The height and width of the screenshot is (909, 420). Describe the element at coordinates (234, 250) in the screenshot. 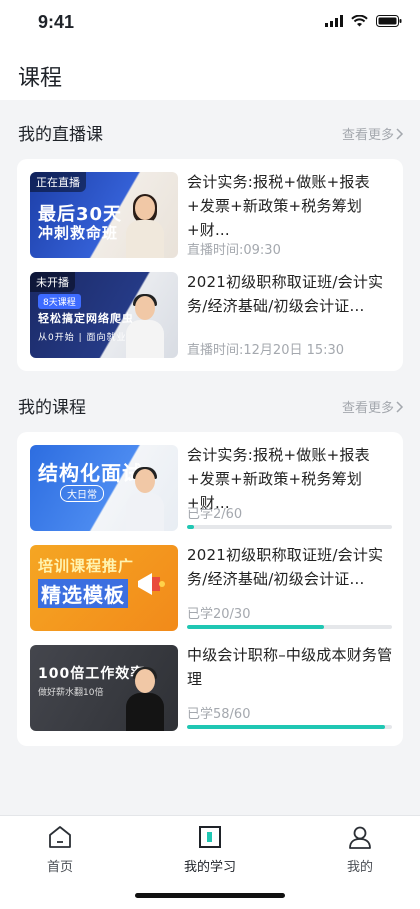

I see `live-time: 直播时间:09:30` at that location.